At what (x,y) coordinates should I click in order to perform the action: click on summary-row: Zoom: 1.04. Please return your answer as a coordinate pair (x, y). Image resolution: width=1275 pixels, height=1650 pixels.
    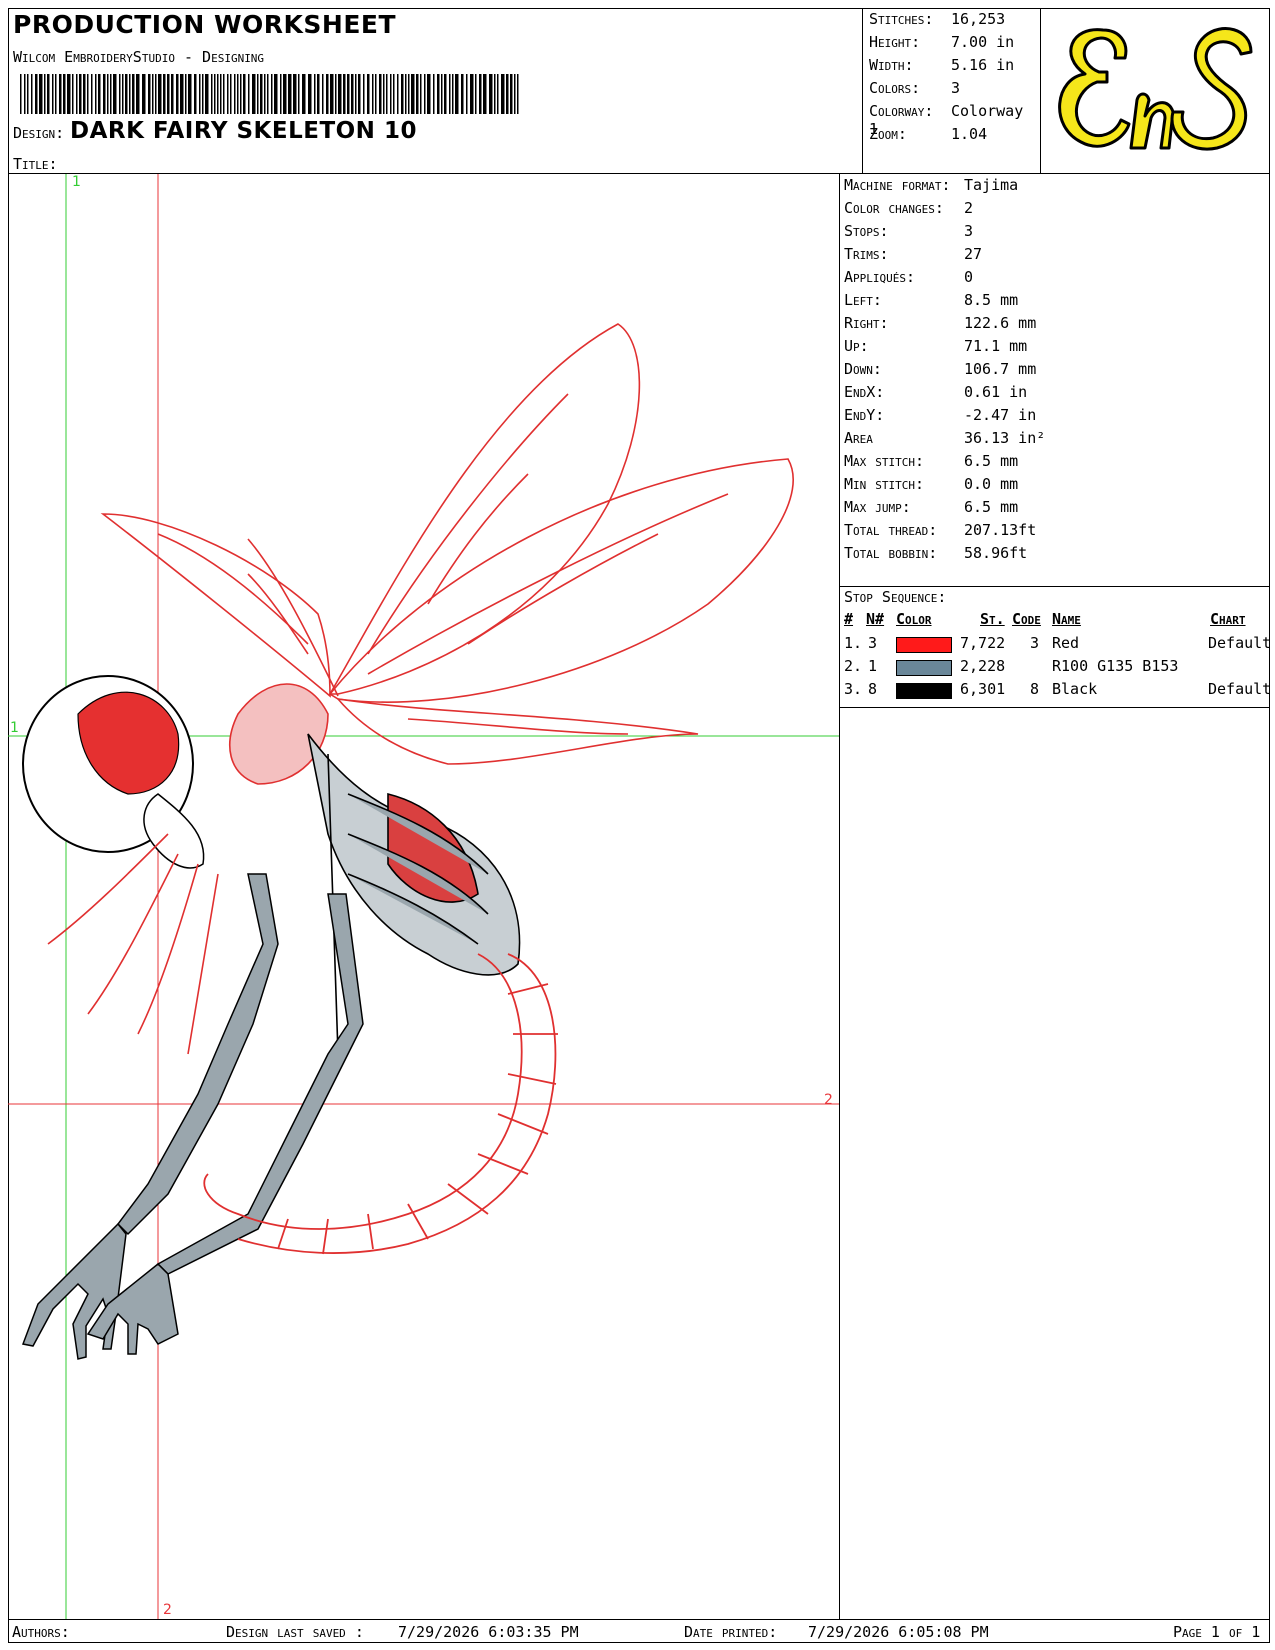
    Looking at the image, I should click on (928, 134).